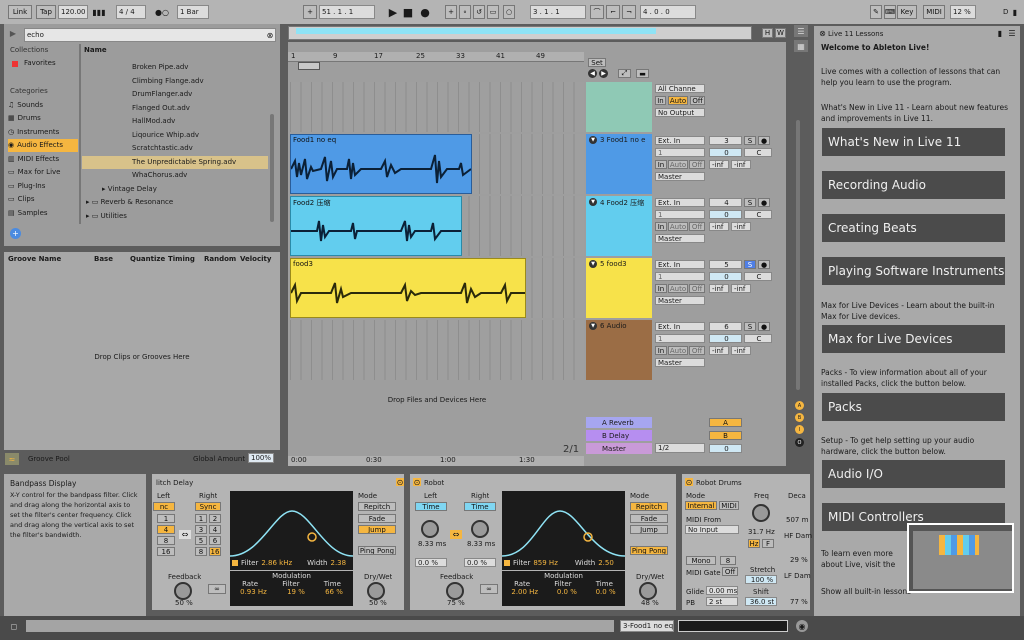  Describe the element at coordinates (801, 31) in the screenshot. I see `arrangement-view-icon: ☰` at that location.